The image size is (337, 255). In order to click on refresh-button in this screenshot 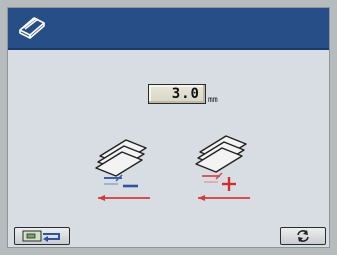, I will do `click(303, 236)`.